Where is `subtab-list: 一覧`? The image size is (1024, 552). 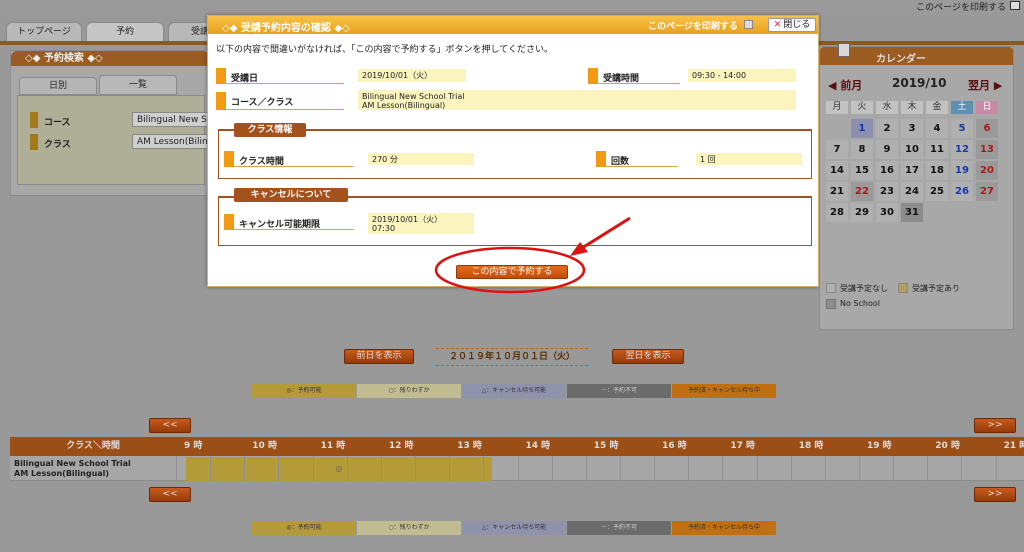 subtab-list: 一覧 is located at coordinates (138, 85).